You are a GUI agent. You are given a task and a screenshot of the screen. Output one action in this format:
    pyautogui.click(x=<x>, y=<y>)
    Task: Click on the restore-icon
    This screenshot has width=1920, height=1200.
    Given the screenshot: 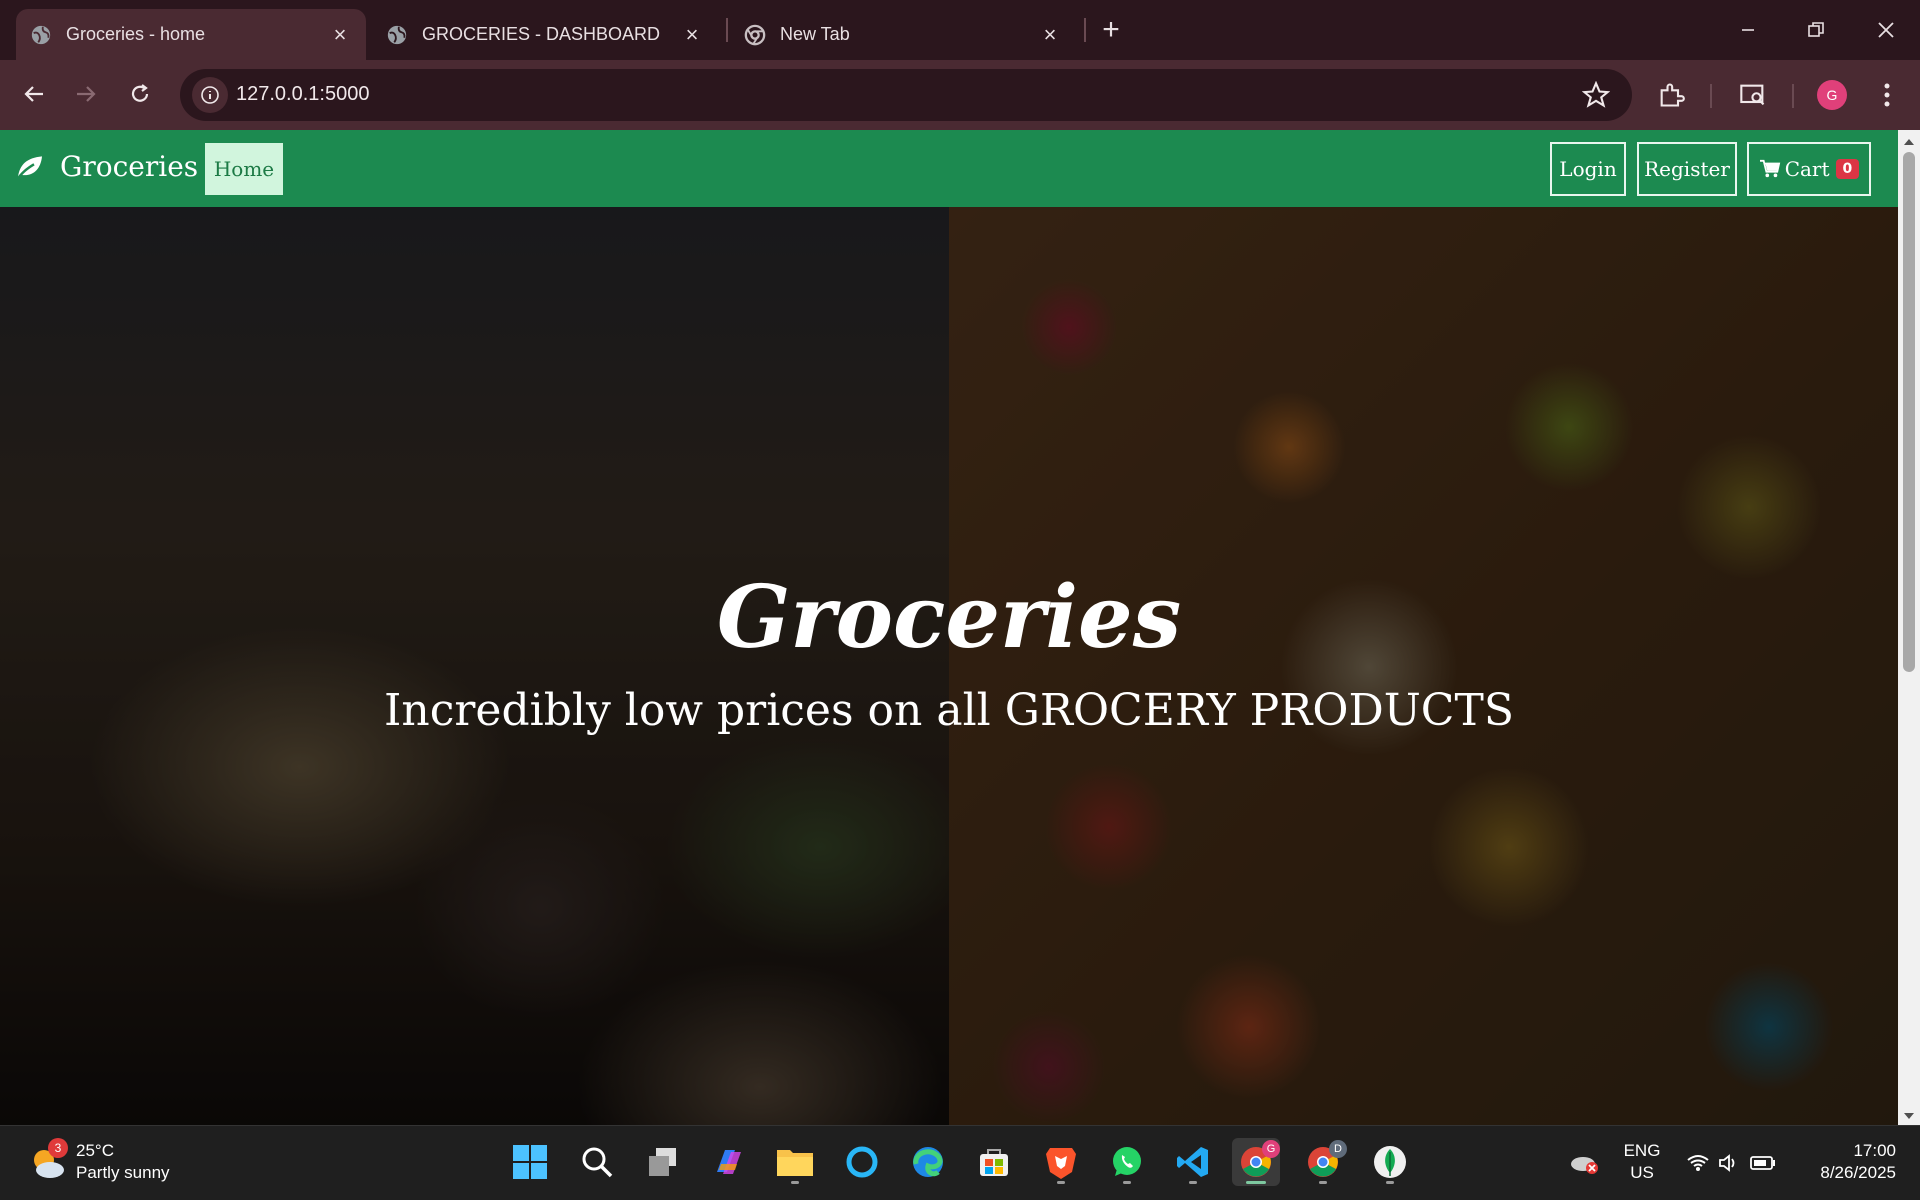 What is the action you would take?
    pyautogui.click(x=1816, y=29)
    